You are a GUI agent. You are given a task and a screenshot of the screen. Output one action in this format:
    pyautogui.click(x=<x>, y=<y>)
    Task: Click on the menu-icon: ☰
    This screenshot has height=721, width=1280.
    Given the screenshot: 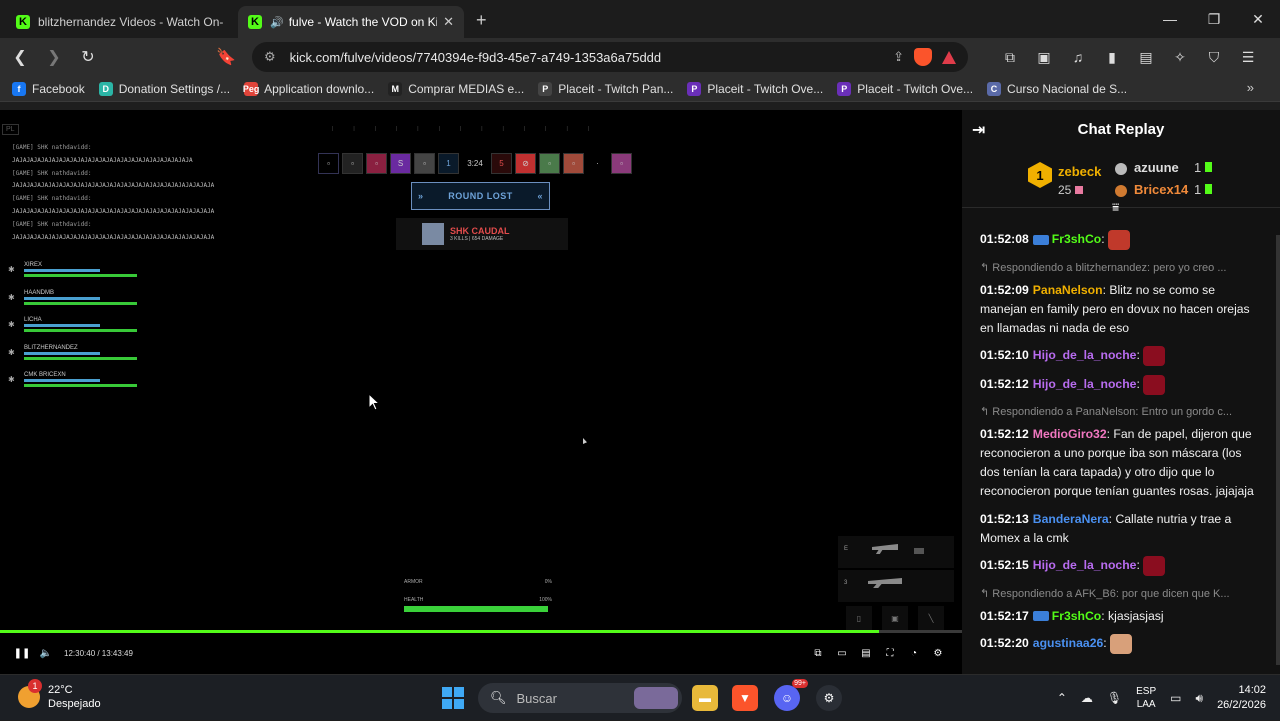 What is the action you would take?
    pyautogui.click(x=1248, y=57)
    